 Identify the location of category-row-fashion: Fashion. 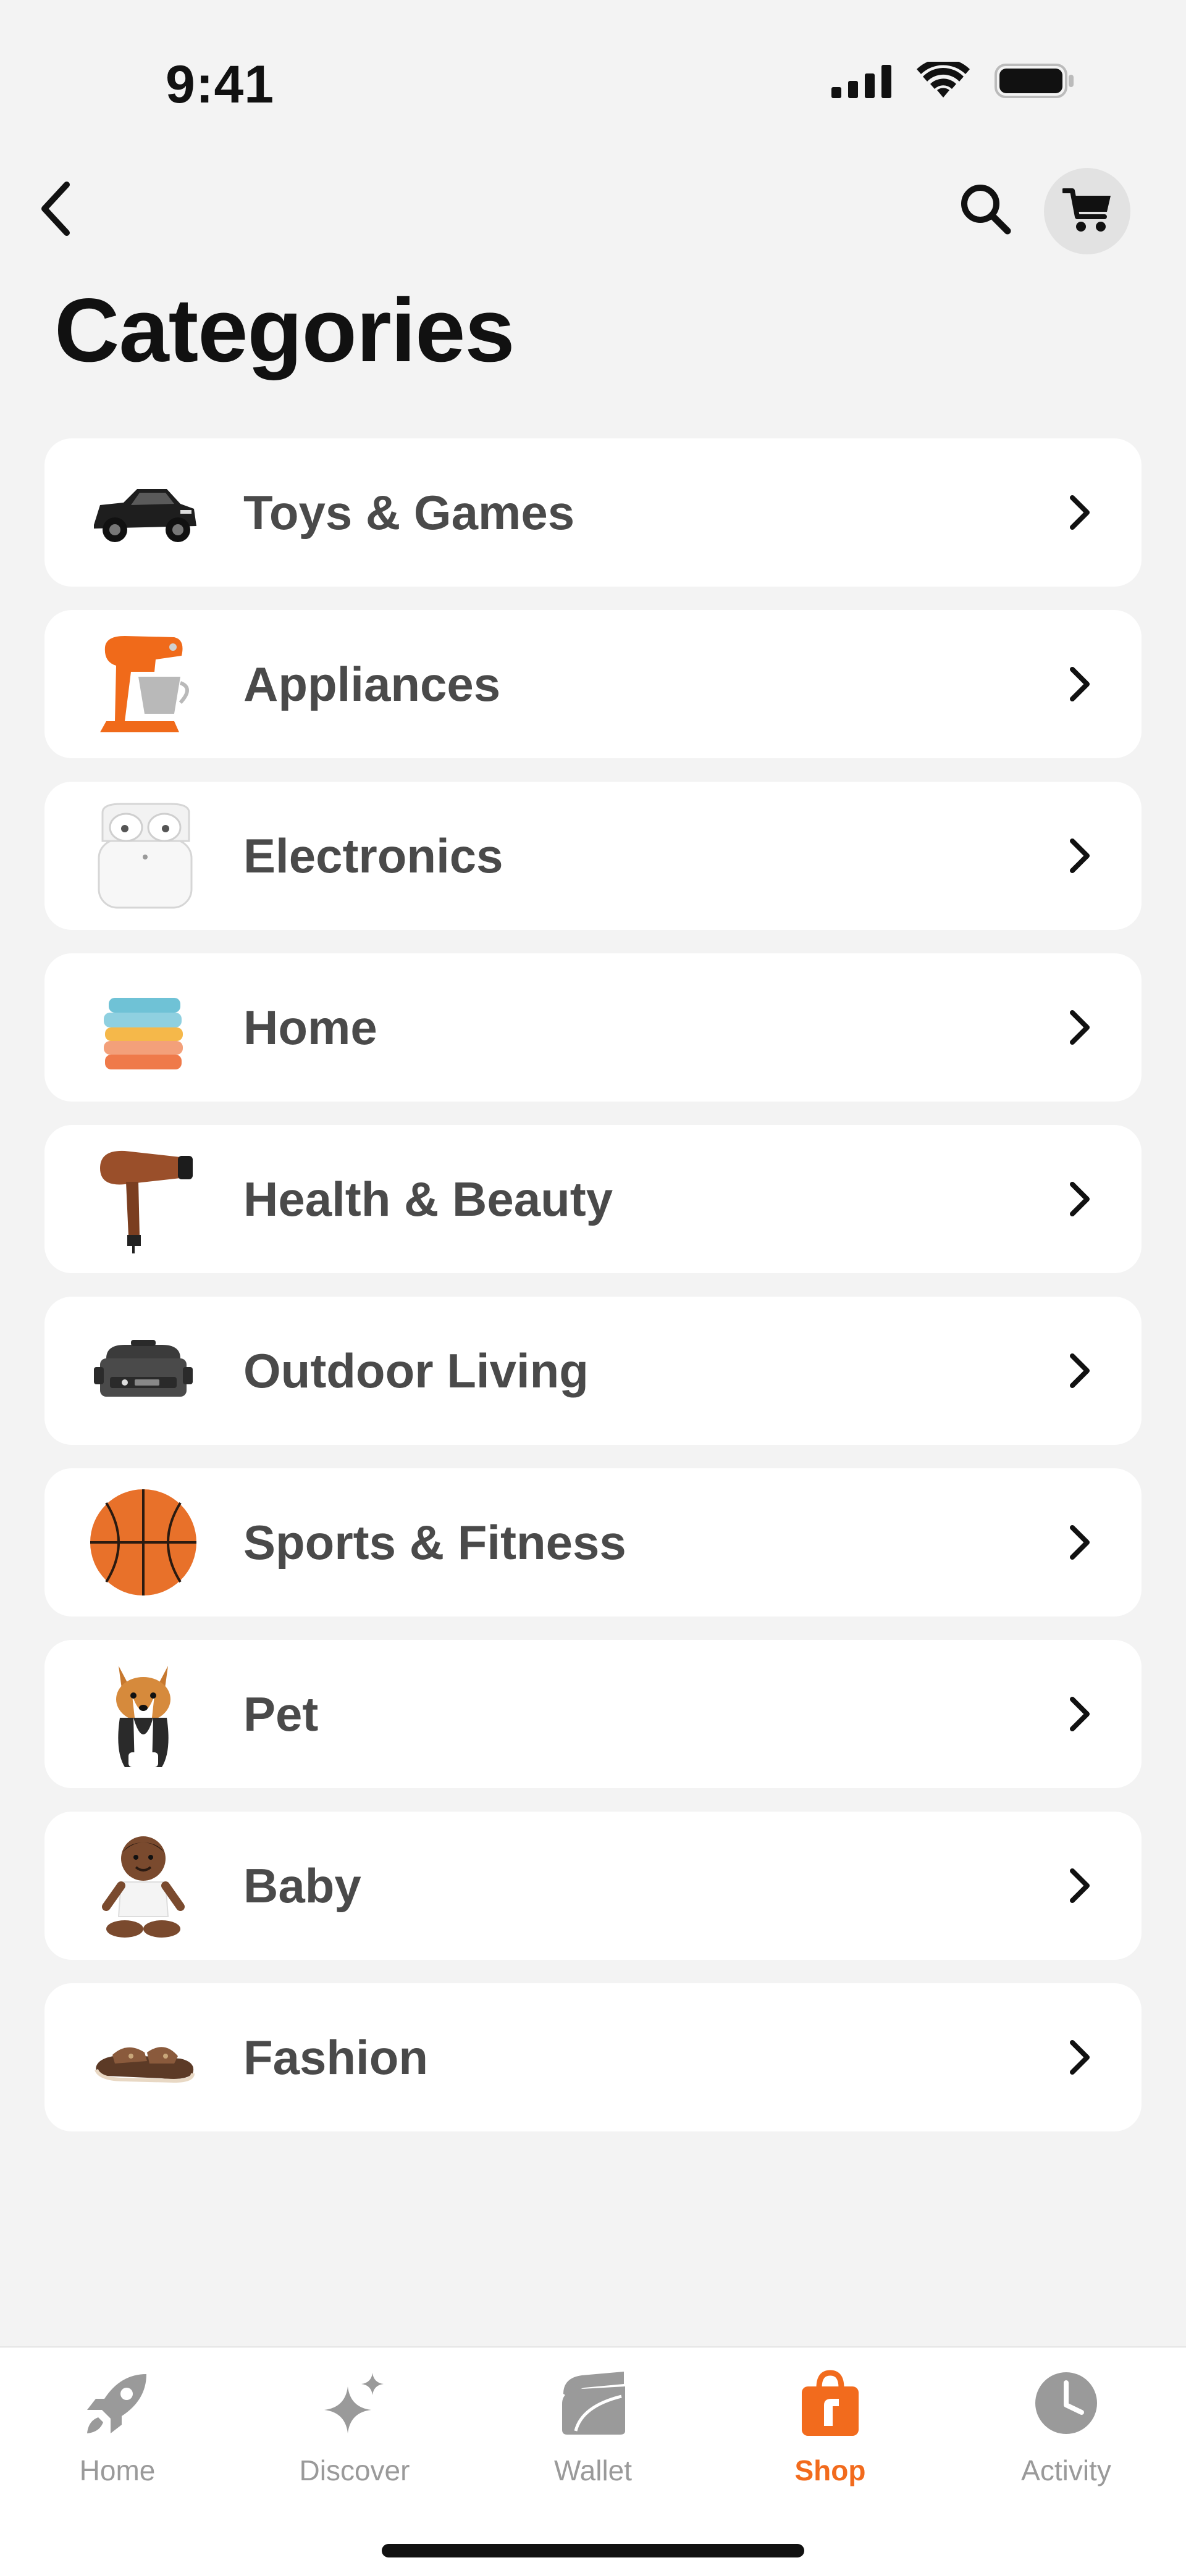
(593, 2057).